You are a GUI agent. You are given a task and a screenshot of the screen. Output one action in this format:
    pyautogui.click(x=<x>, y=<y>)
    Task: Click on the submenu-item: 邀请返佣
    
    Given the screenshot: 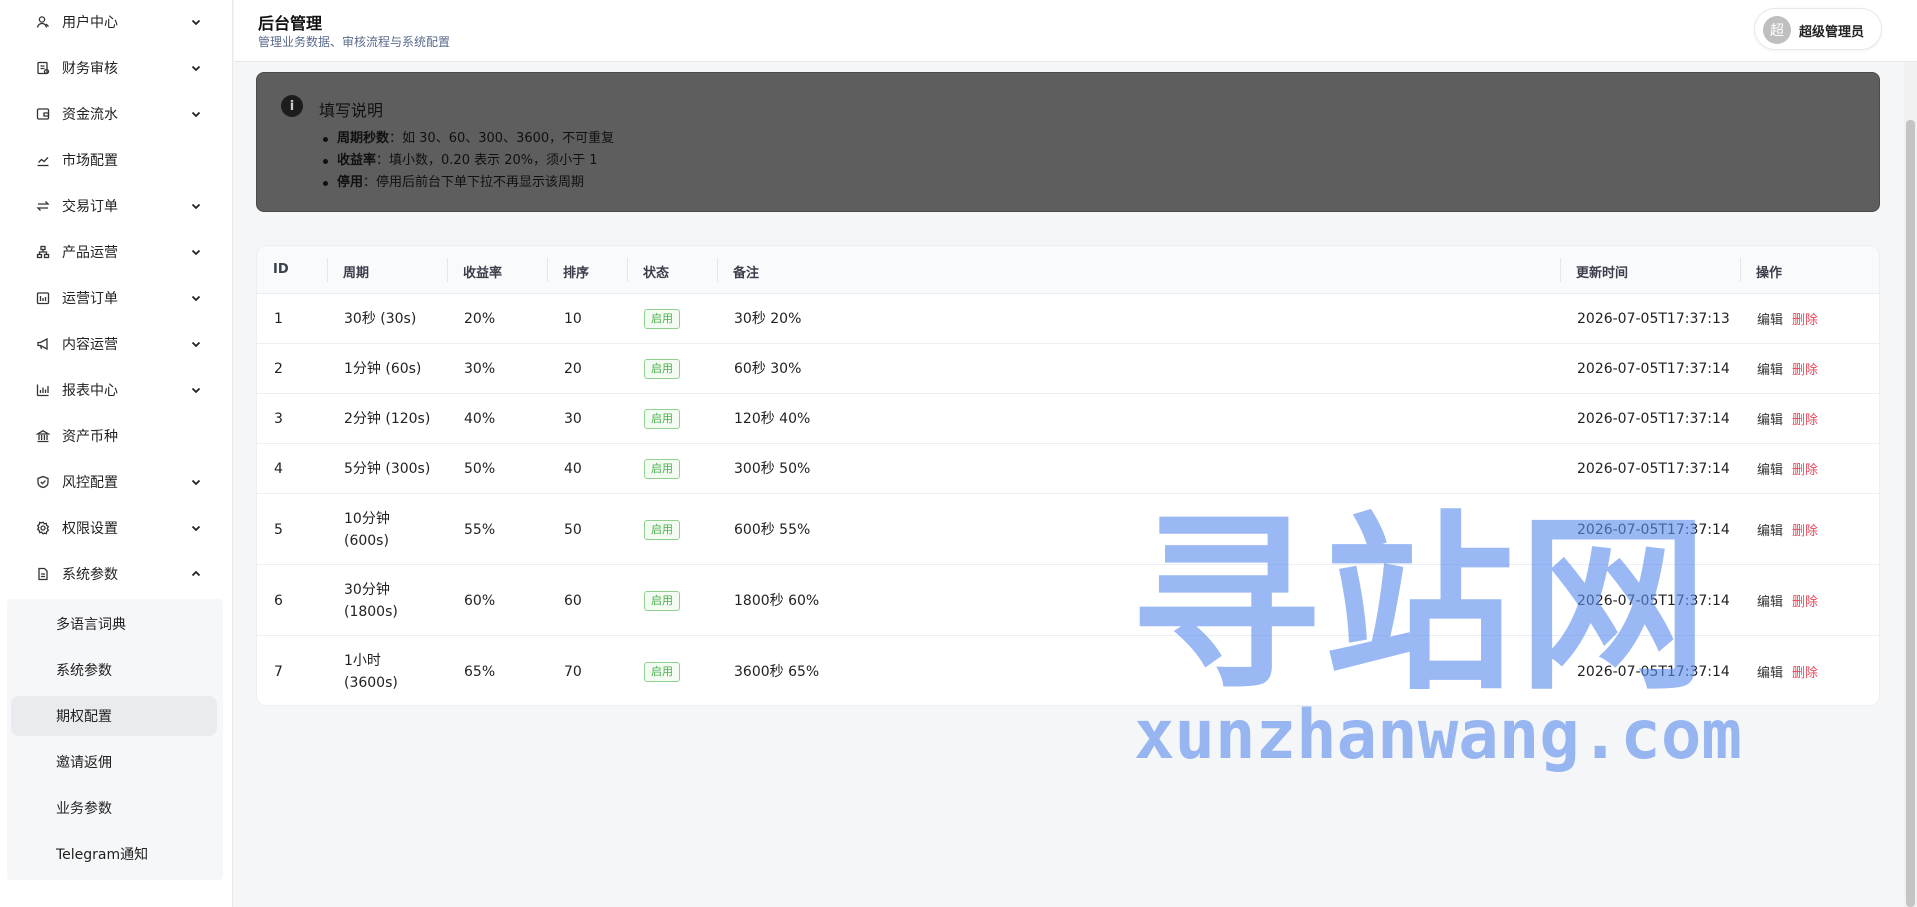 What is the action you would take?
    pyautogui.click(x=114, y=762)
    